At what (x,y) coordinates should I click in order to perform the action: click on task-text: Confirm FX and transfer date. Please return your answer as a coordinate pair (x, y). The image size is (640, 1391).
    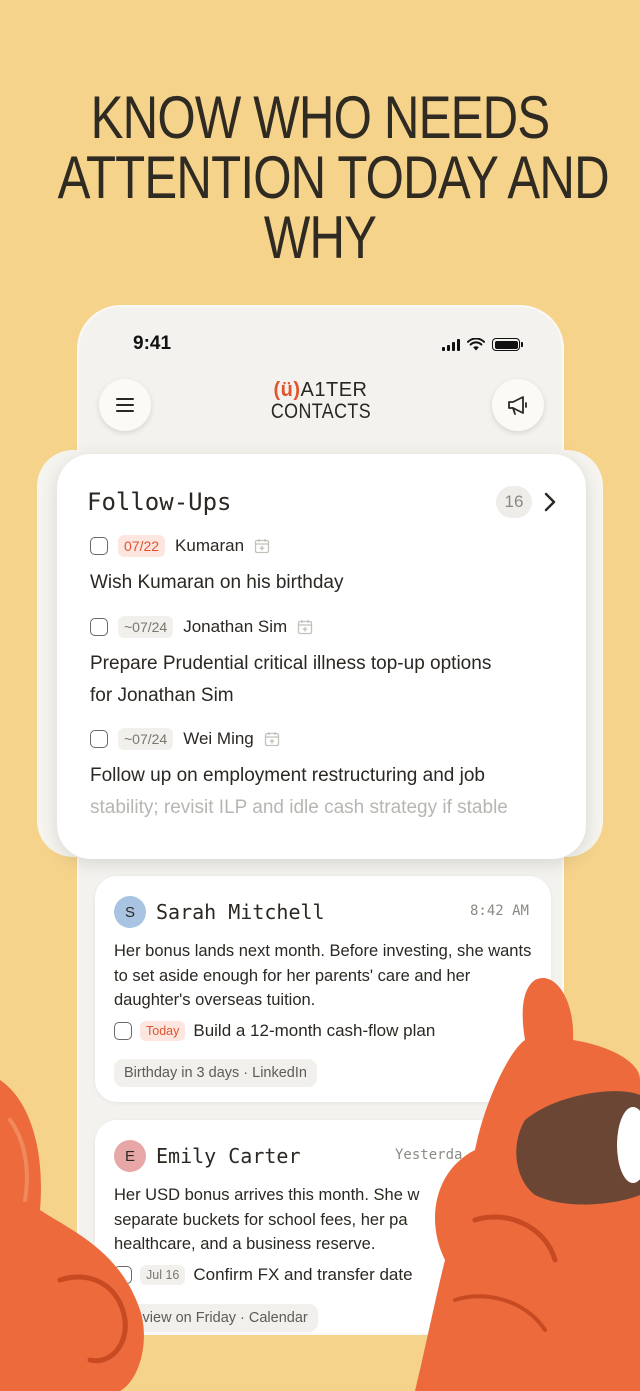
    Looking at the image, I should click on (303, 1274).